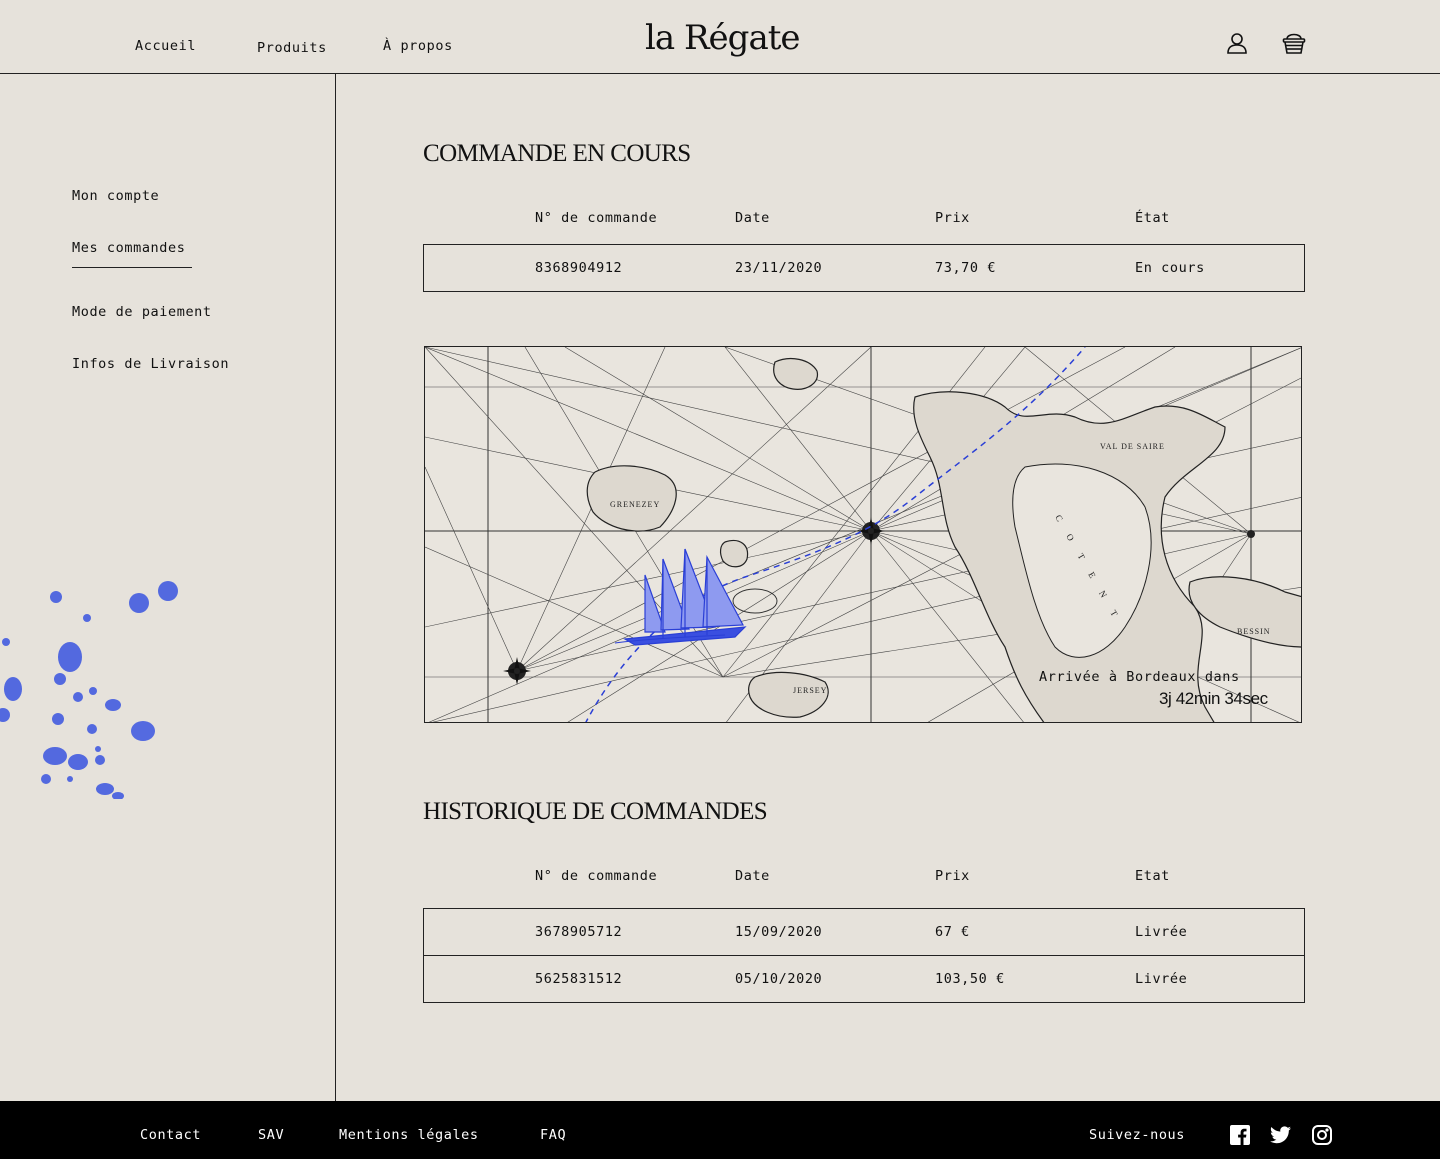 The height and width of the screenshot is (1159, 1440). What do you see at coordinates (779, 932) in the screenshot?
I see `order-date: 15/09/2020` at bounding box center [779, 932].